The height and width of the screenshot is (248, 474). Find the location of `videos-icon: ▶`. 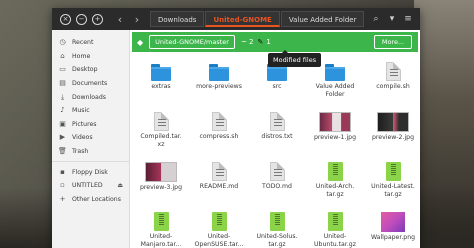

videos-icon: ▶ is located at coordinates (62, 137).